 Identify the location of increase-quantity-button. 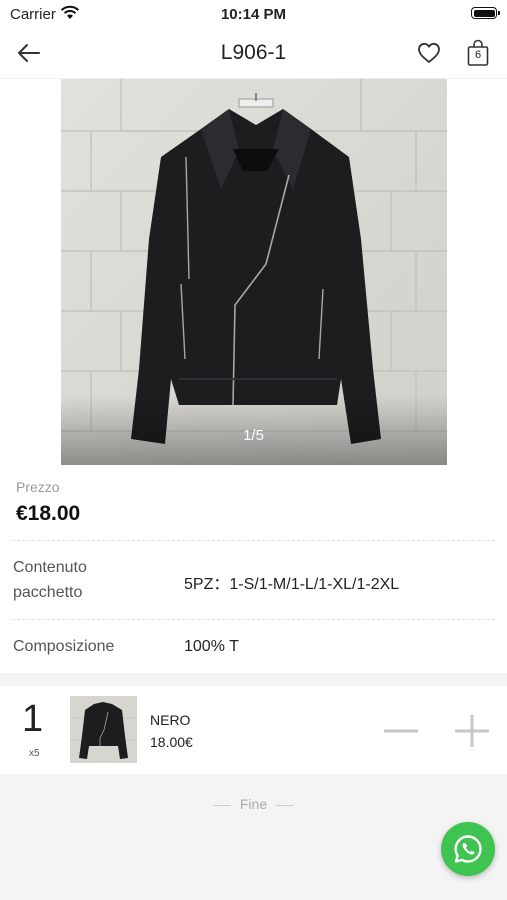
(472, 731).